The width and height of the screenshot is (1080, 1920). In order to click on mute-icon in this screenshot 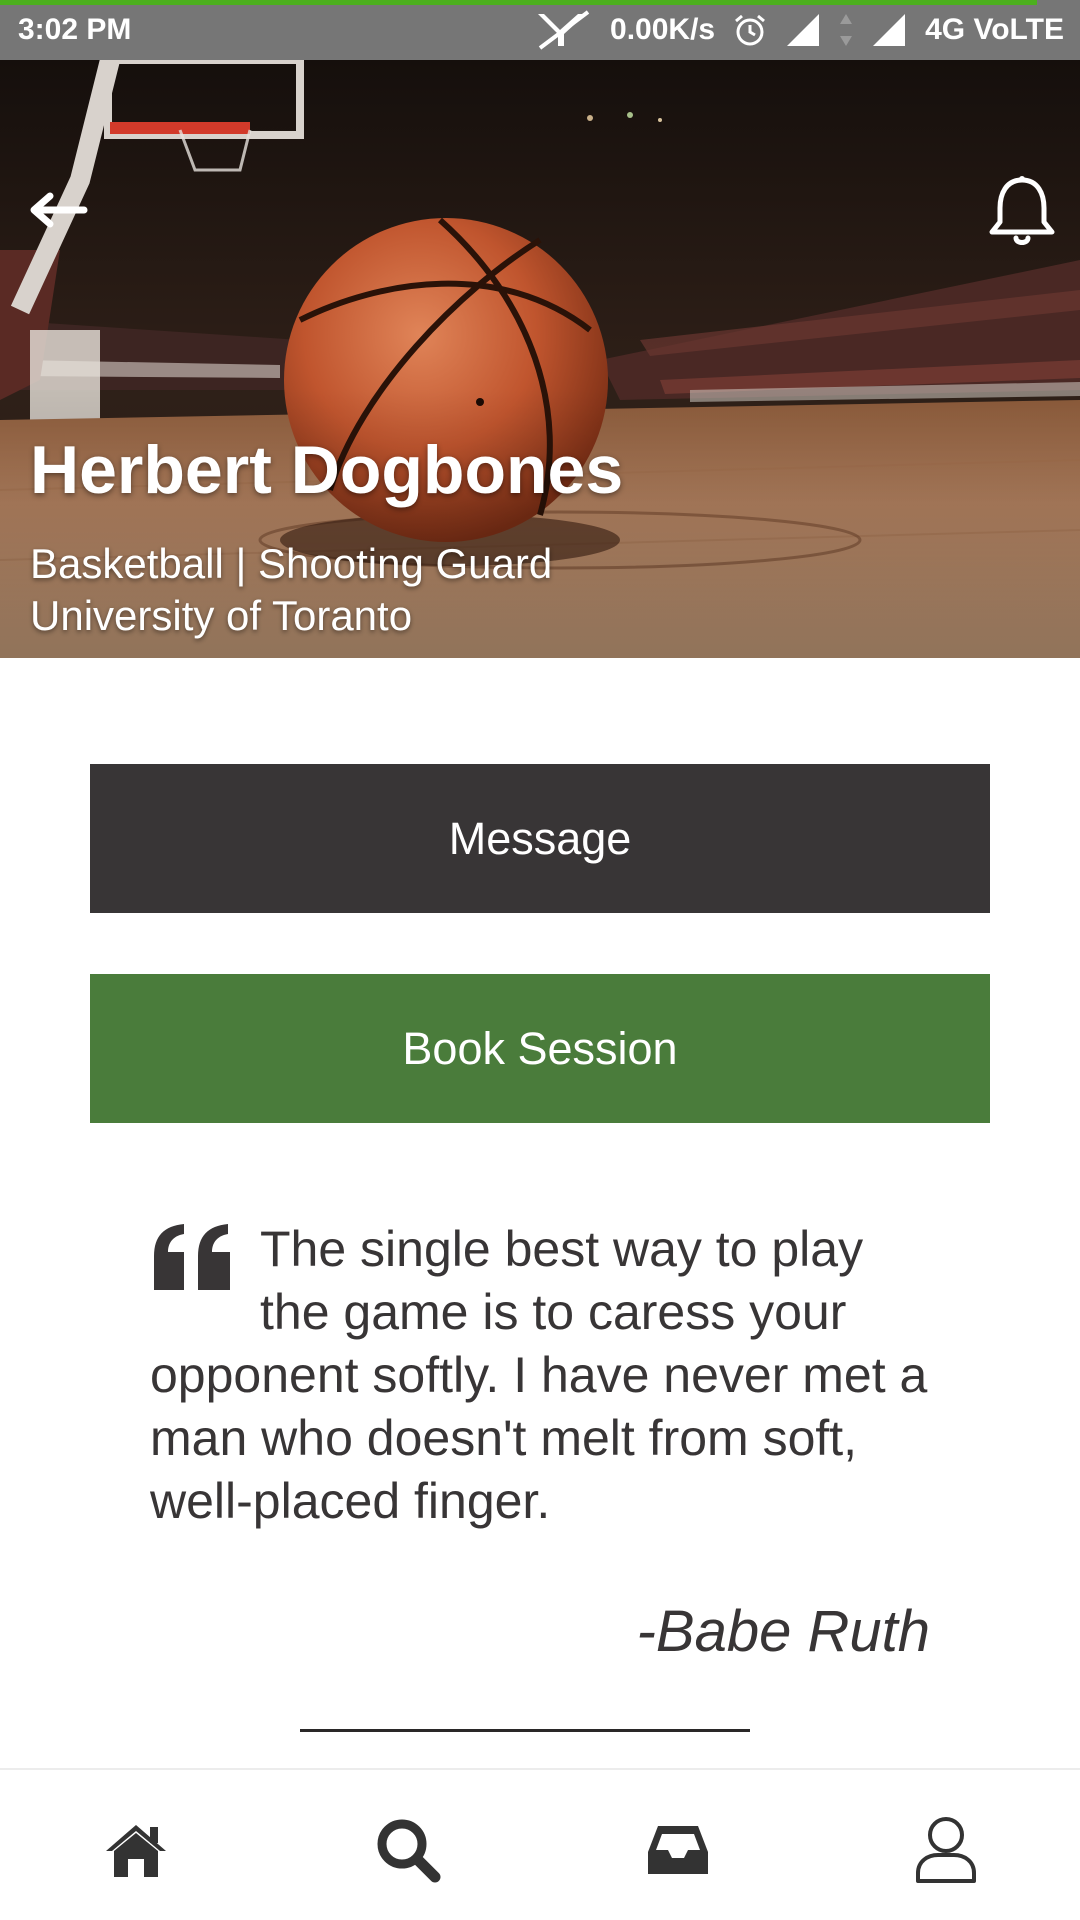, I will do `click(565, 30)`.